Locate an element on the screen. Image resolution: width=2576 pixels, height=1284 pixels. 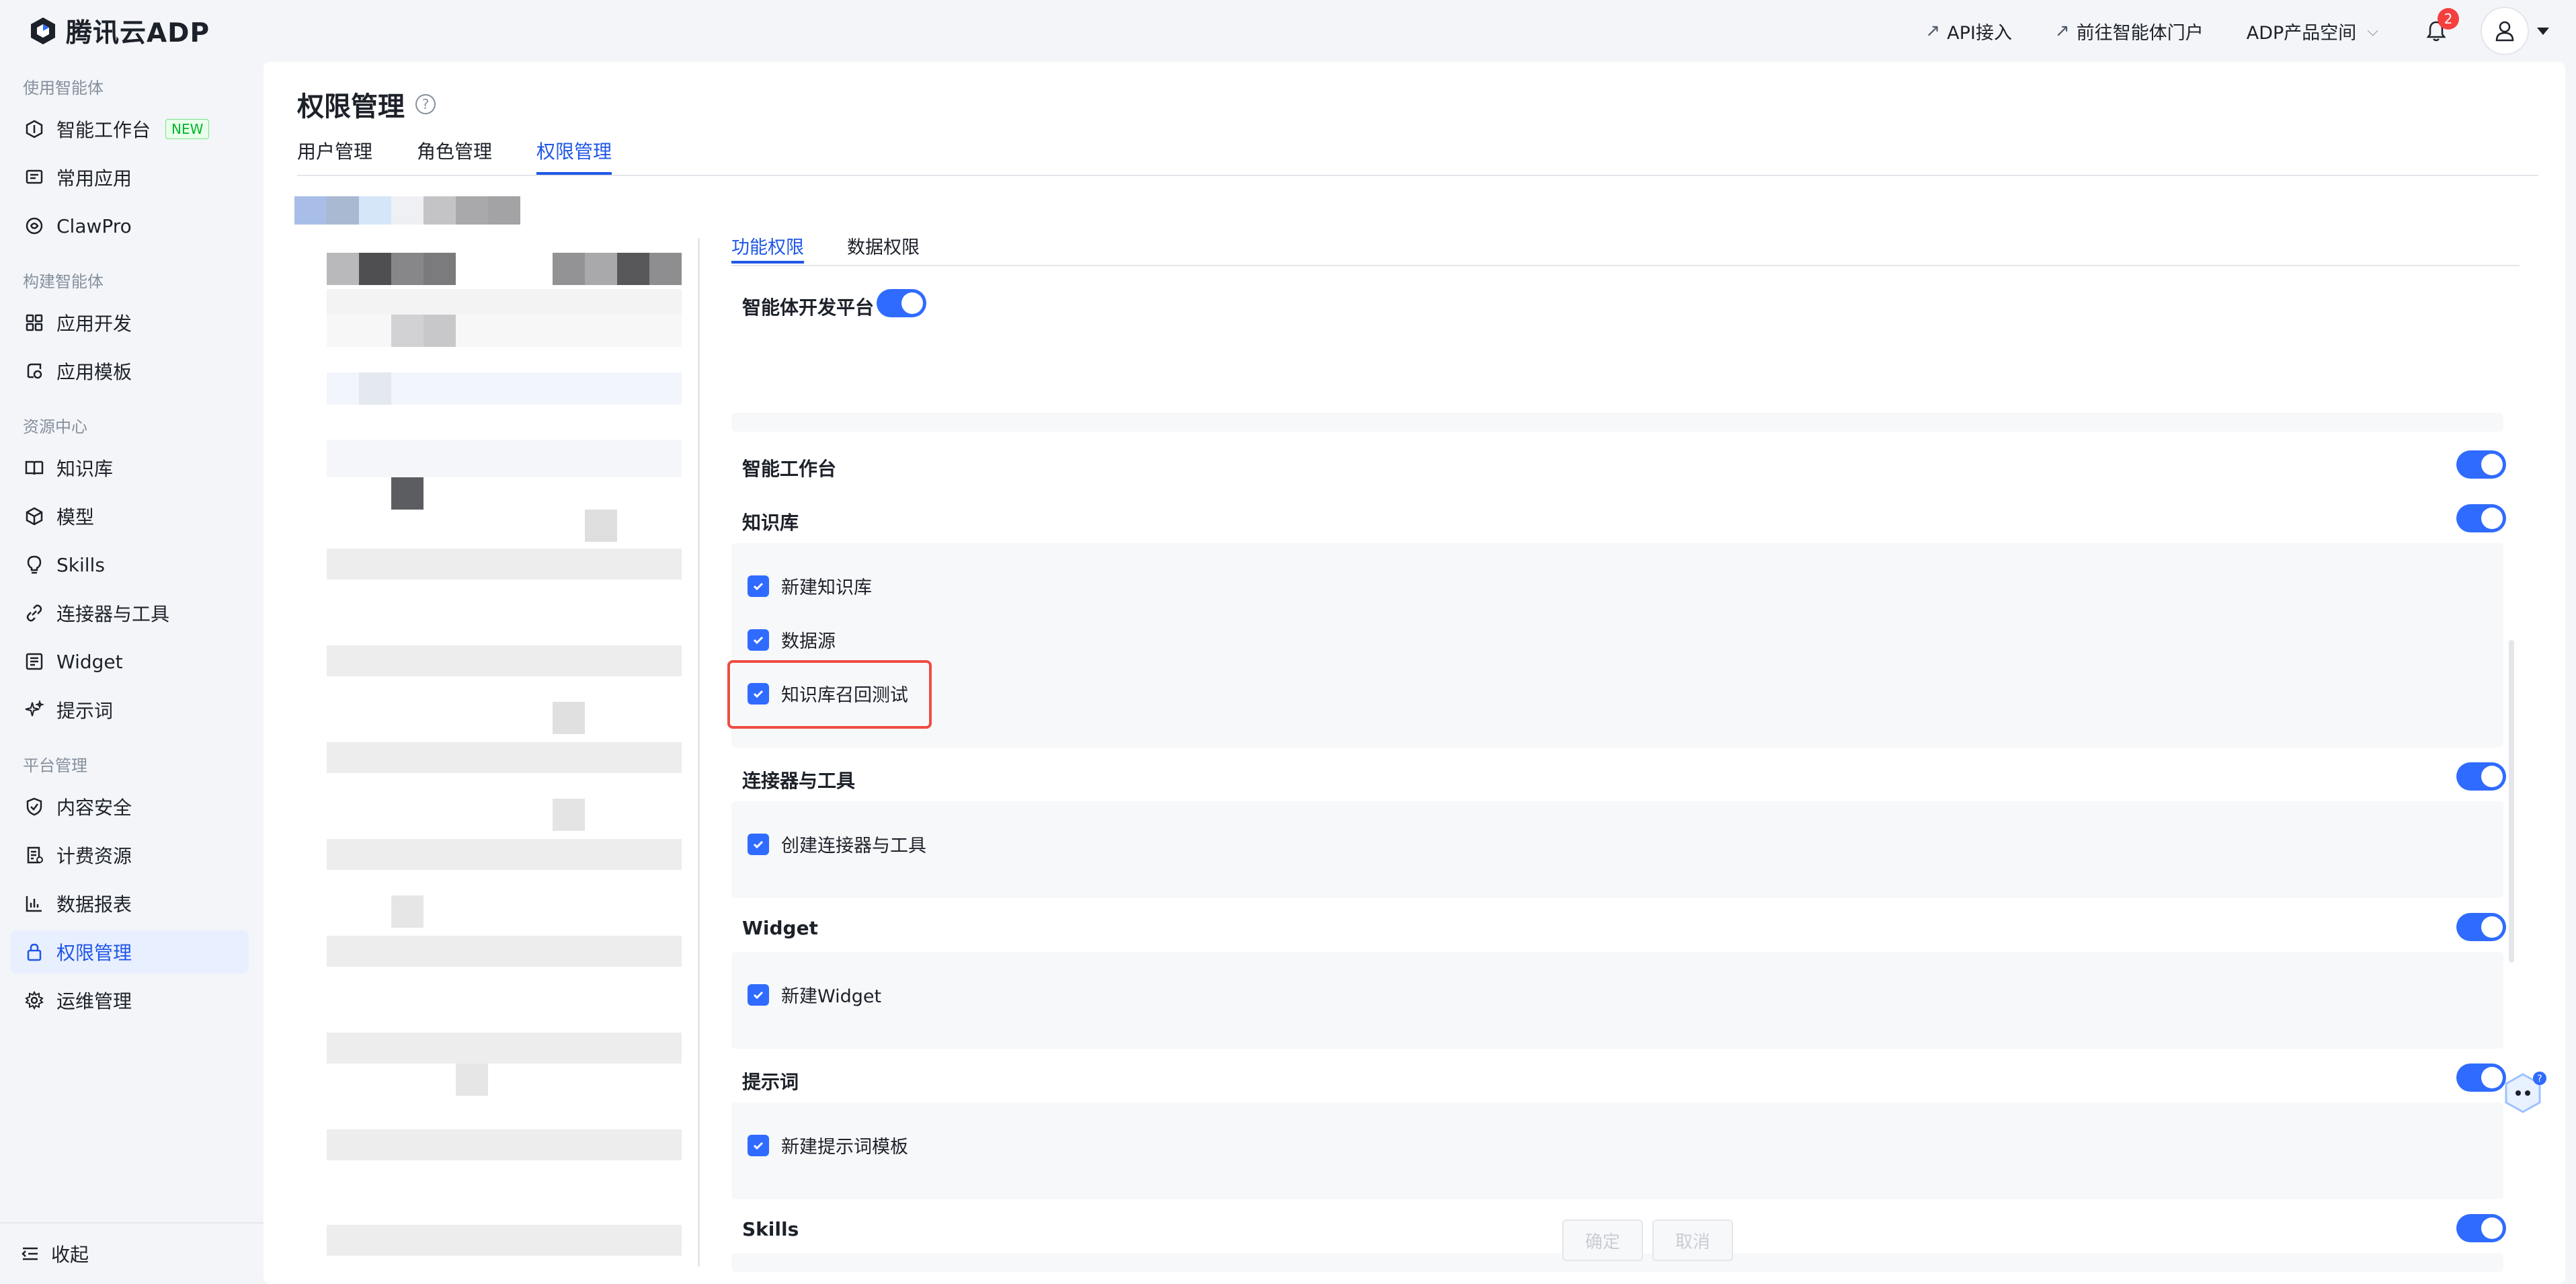
platform-toggle is located at coordinates (901, 303).